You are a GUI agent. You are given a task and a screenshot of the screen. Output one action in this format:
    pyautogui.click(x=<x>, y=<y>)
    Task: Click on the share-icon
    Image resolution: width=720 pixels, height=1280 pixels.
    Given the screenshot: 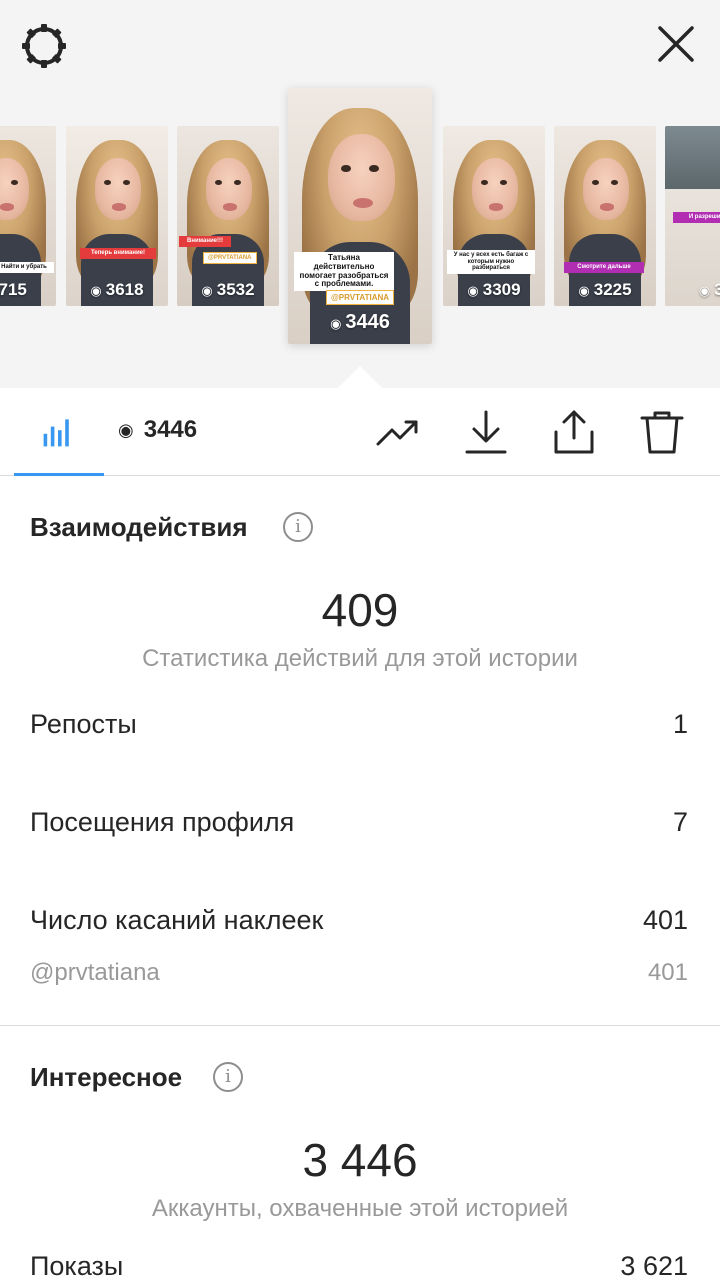 What is the action you would take?
    pyautogui.click(x=574, y=432)
    